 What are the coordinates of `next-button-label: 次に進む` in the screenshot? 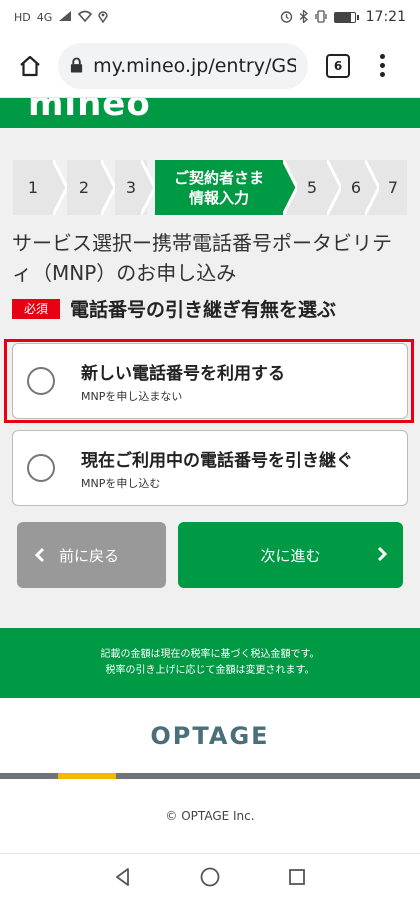 It's located at (290, 555).